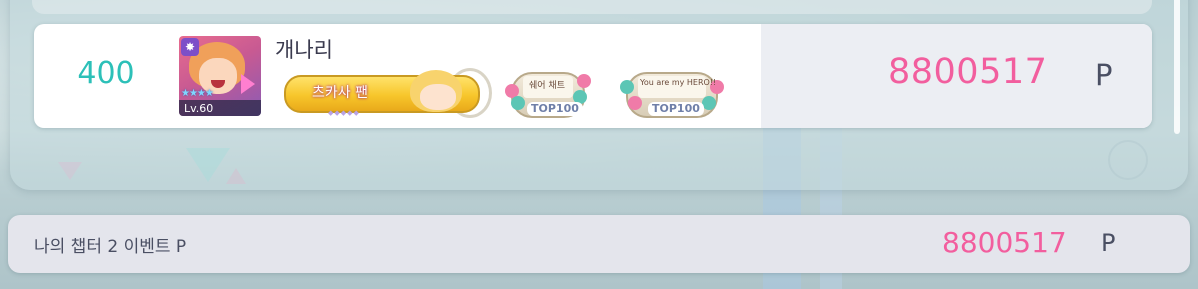  Describe the element at coordinates (197, 93) in the screenshot. I see `rarity-stars-icon: ★★★★` at that location.